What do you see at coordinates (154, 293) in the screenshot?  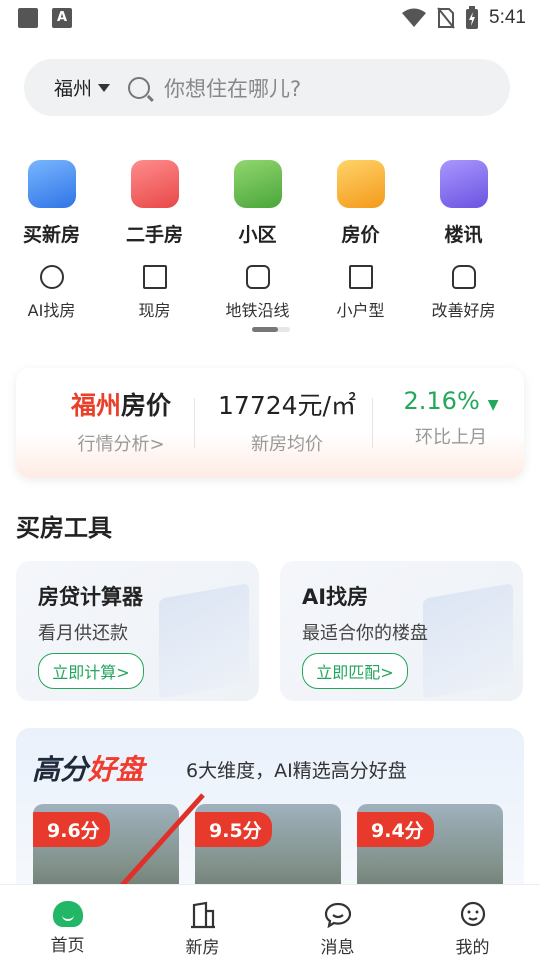 I see `quick-link-ready-house: 现房` at bounding box center [154, 293].